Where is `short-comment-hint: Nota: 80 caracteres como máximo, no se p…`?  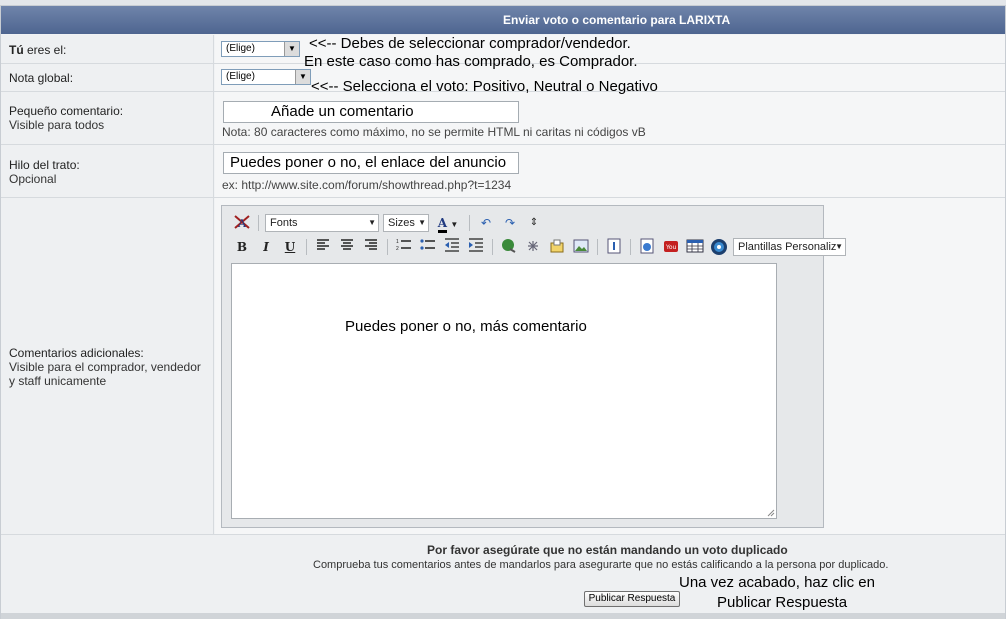
short-comment-hint: Nota: 80 caracteres como máximo, no se p… is located at coordinates (434, 132).